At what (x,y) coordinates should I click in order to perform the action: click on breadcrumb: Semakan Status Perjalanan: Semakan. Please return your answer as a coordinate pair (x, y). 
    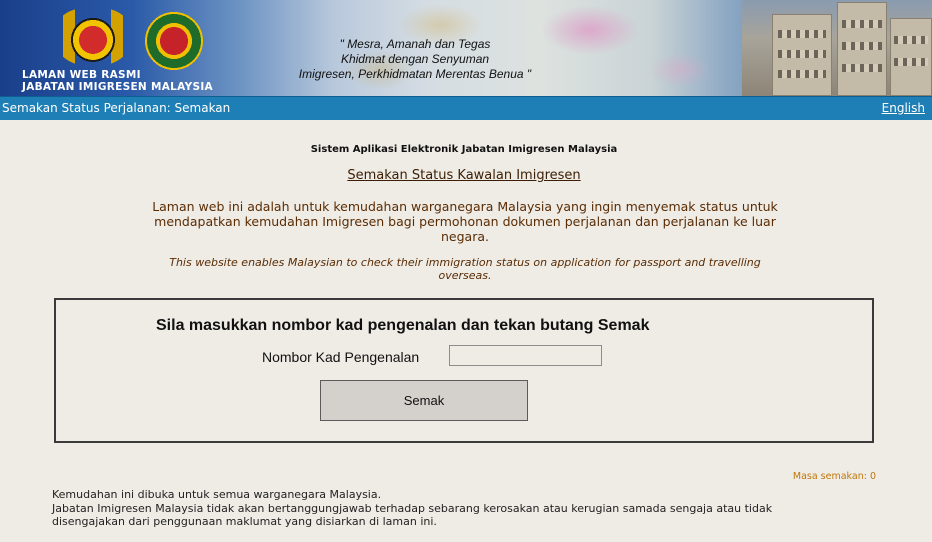
    Looking at the image, I should click on (116, 108).